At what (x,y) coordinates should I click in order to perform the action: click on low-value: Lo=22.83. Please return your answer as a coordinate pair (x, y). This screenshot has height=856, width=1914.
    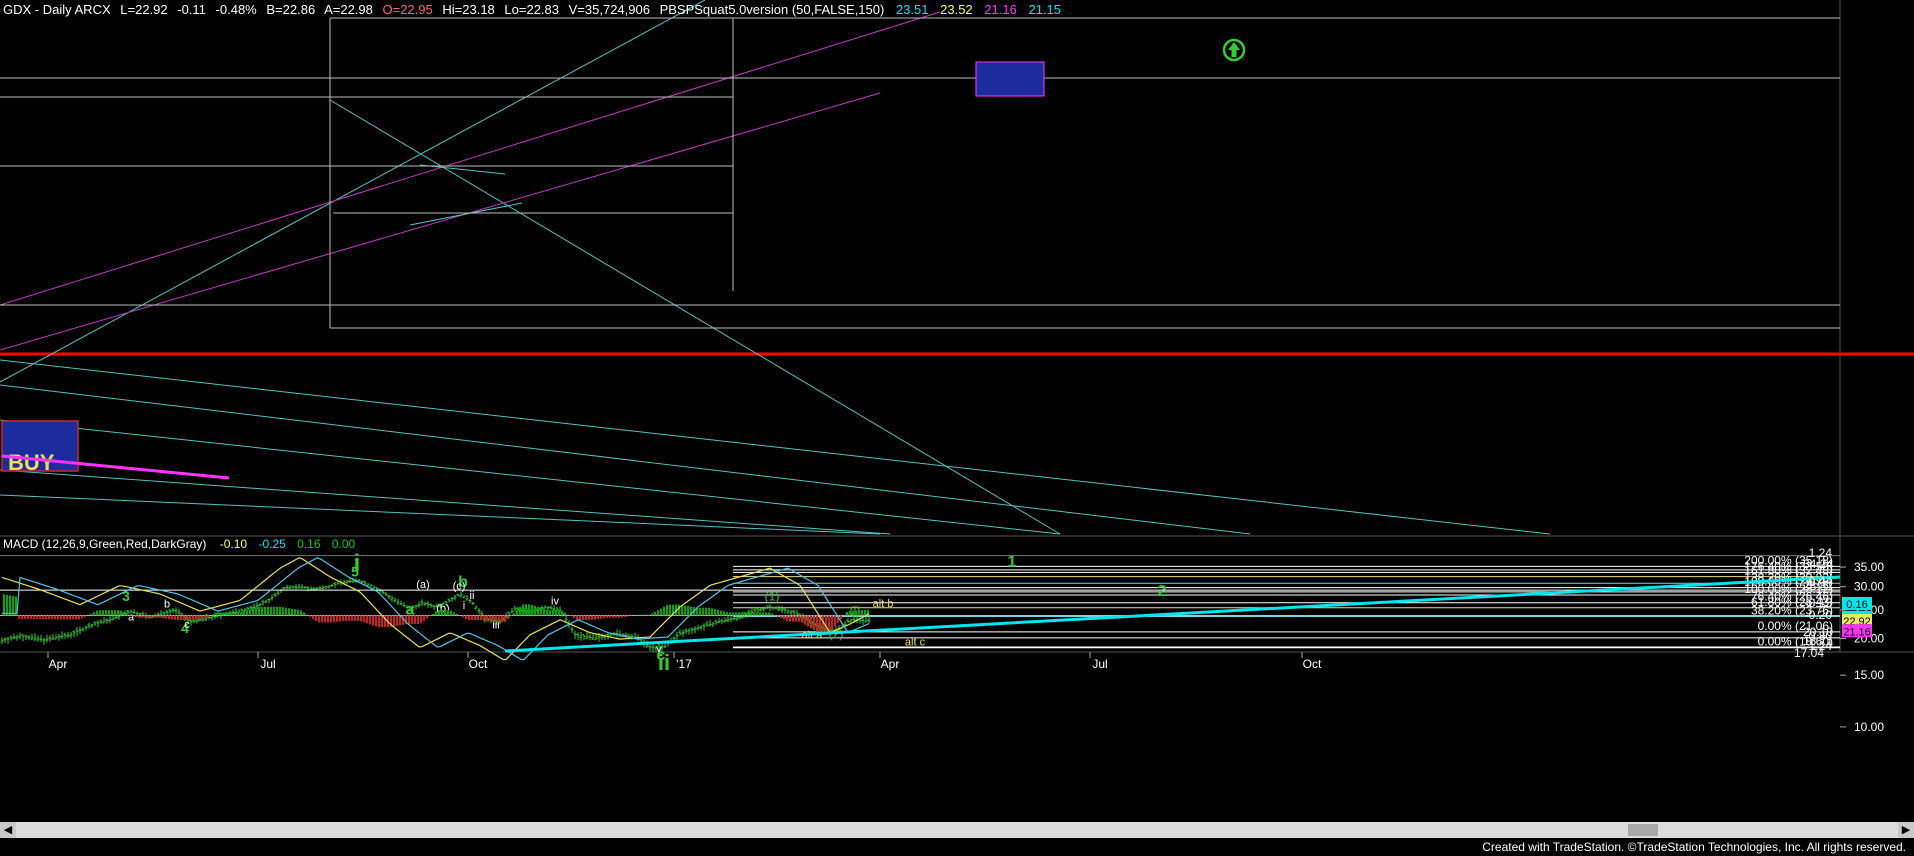
    Looking at the image, I should click on (531, 9).